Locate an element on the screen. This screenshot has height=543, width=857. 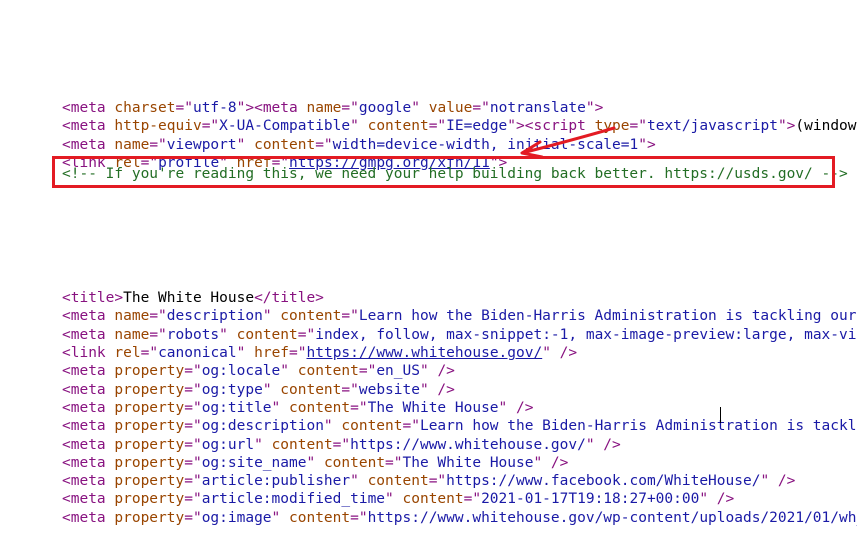
source-token-val: IE=edge is located at coordinates (477, 126).